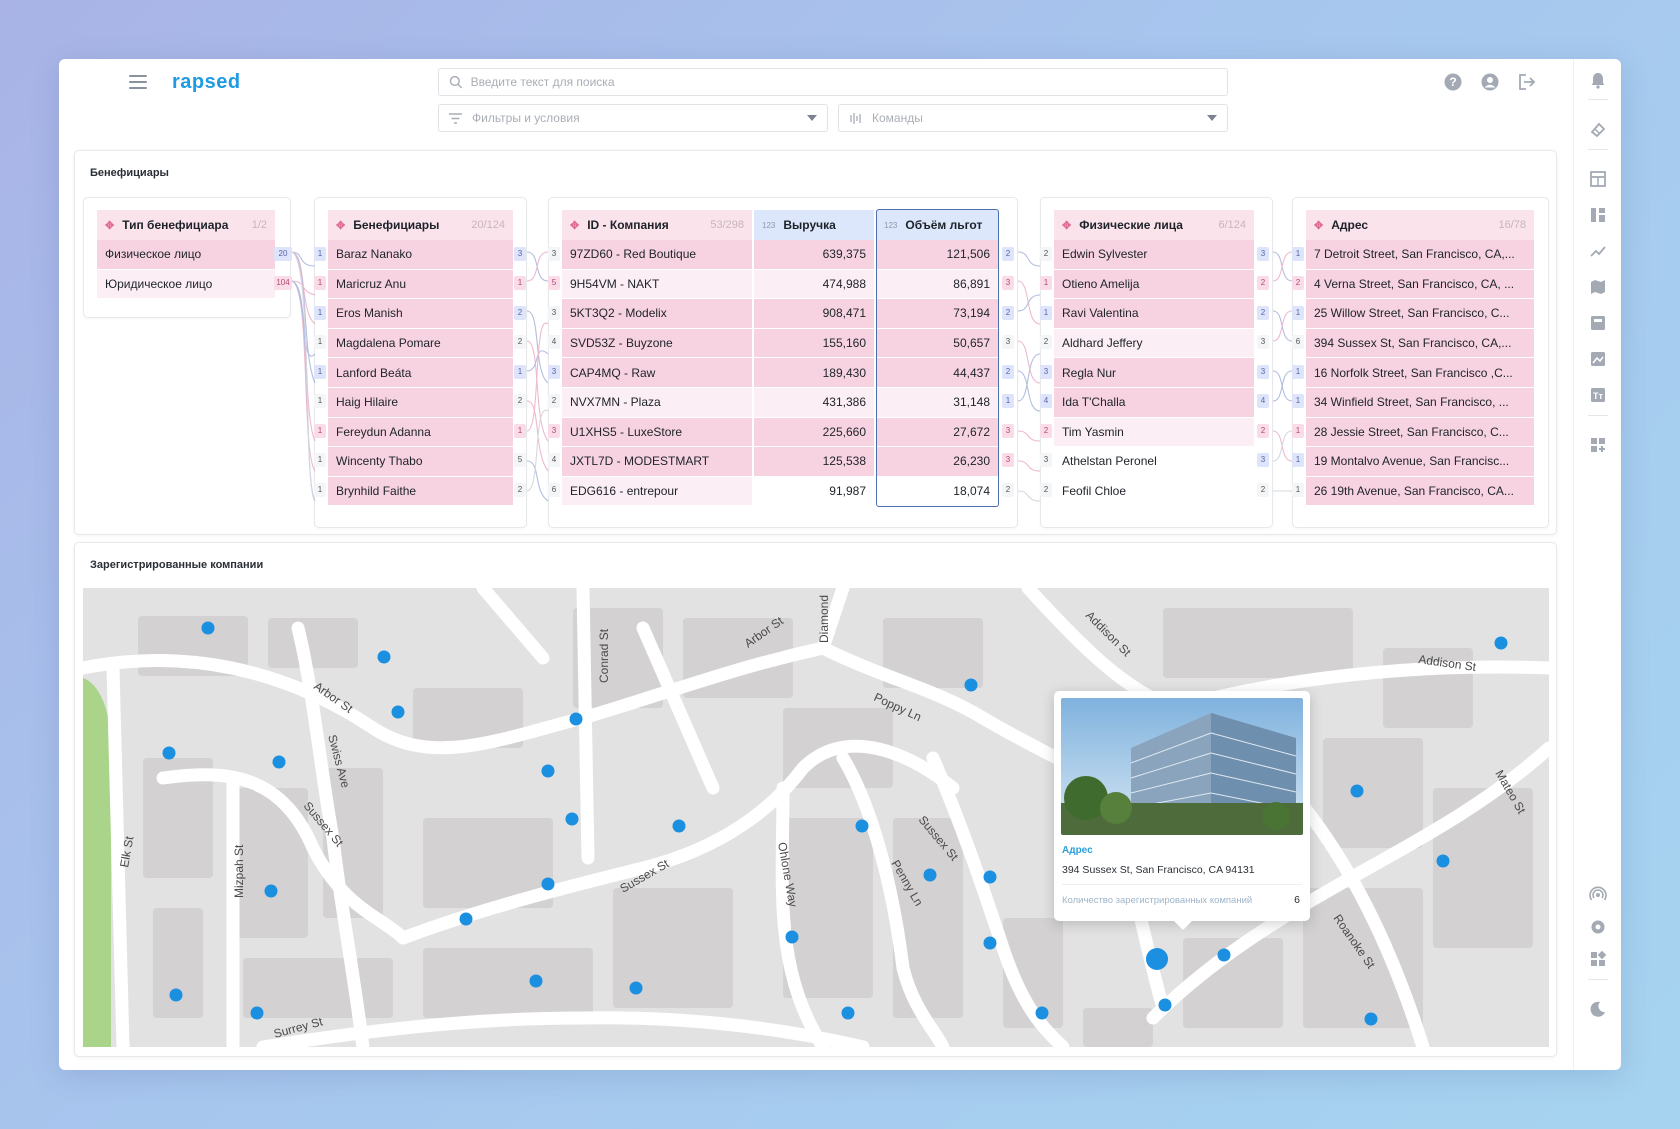  Describe the element at coordinates (657, 462) in the screenshot. I see `list-item: JXTL7D - MODESTMART` at that location.